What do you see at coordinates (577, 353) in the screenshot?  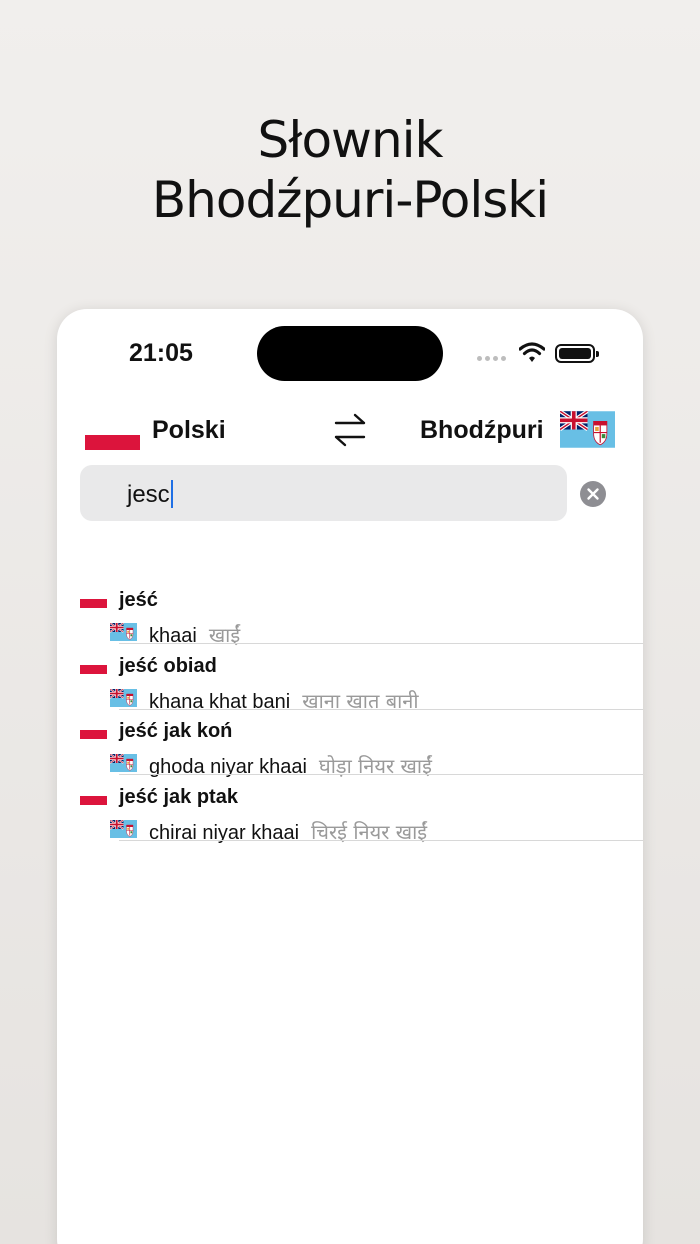 I see `battery-icon` at bounding box center [577, 353].